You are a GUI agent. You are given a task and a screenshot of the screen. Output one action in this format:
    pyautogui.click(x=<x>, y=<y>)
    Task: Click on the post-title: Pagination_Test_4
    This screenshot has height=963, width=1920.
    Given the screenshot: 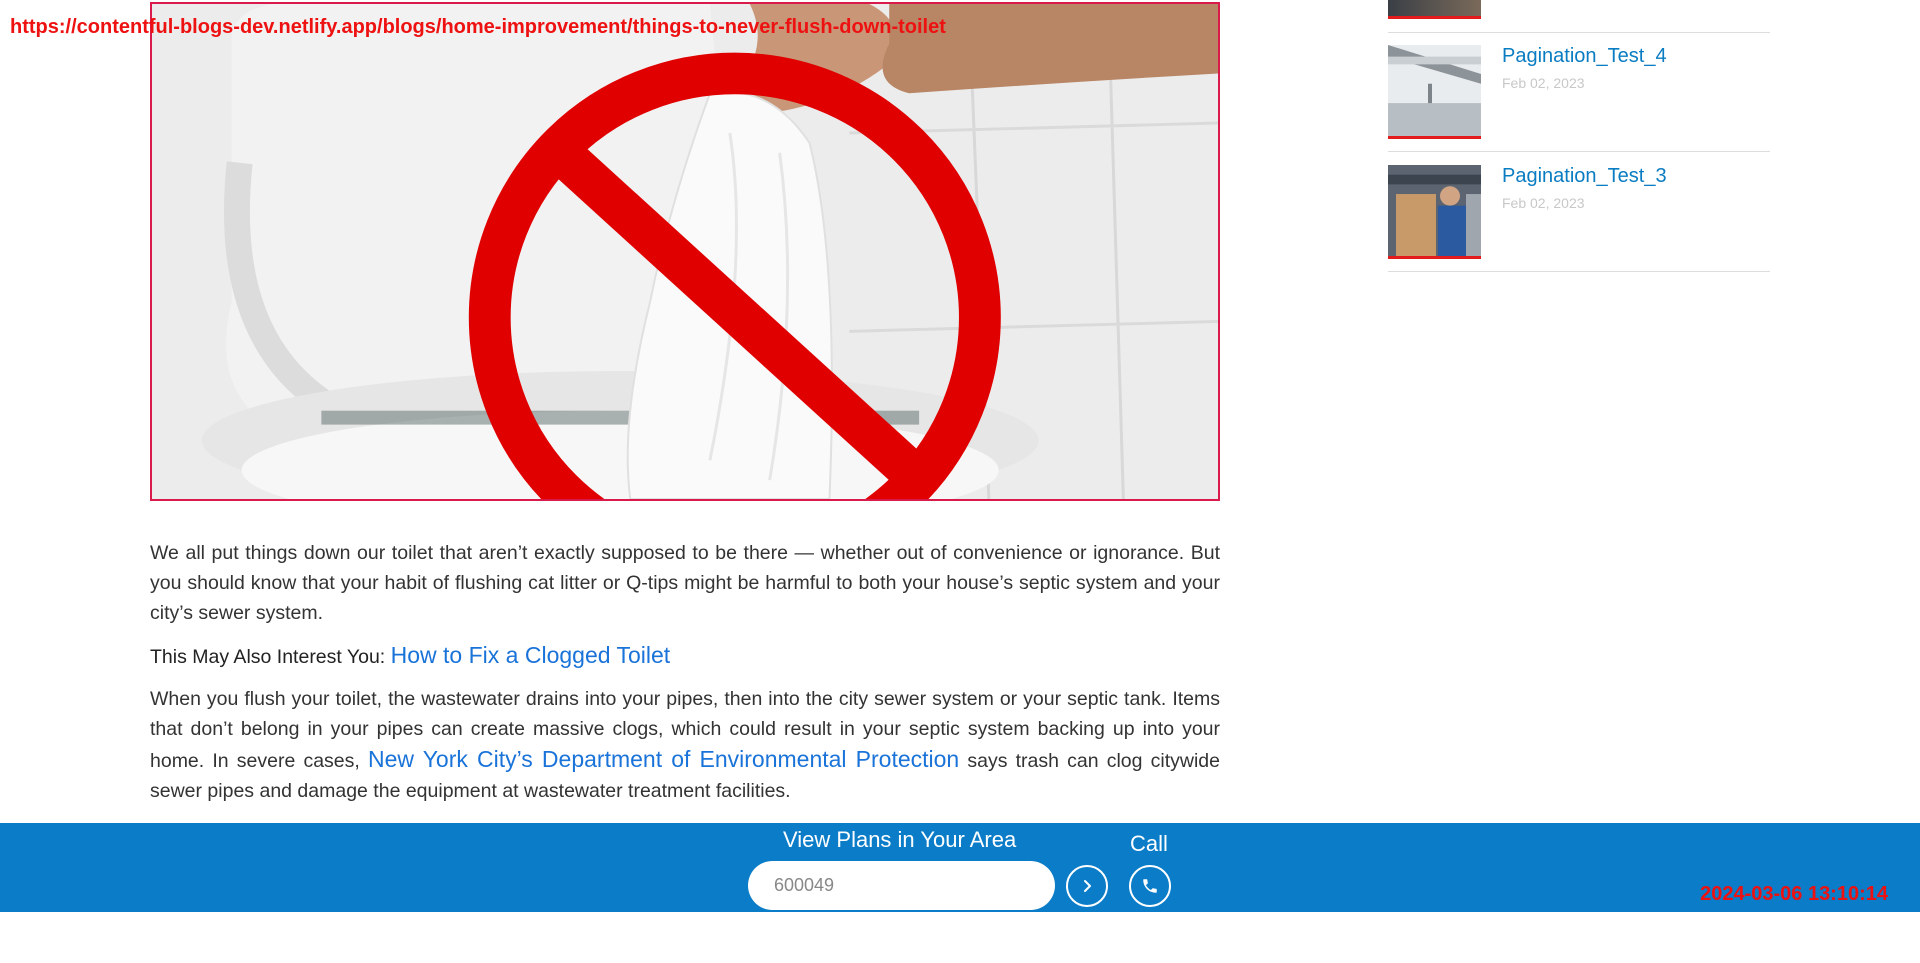 What is the action you would take?
    pyautogui.click(x=1584, y=56)
    